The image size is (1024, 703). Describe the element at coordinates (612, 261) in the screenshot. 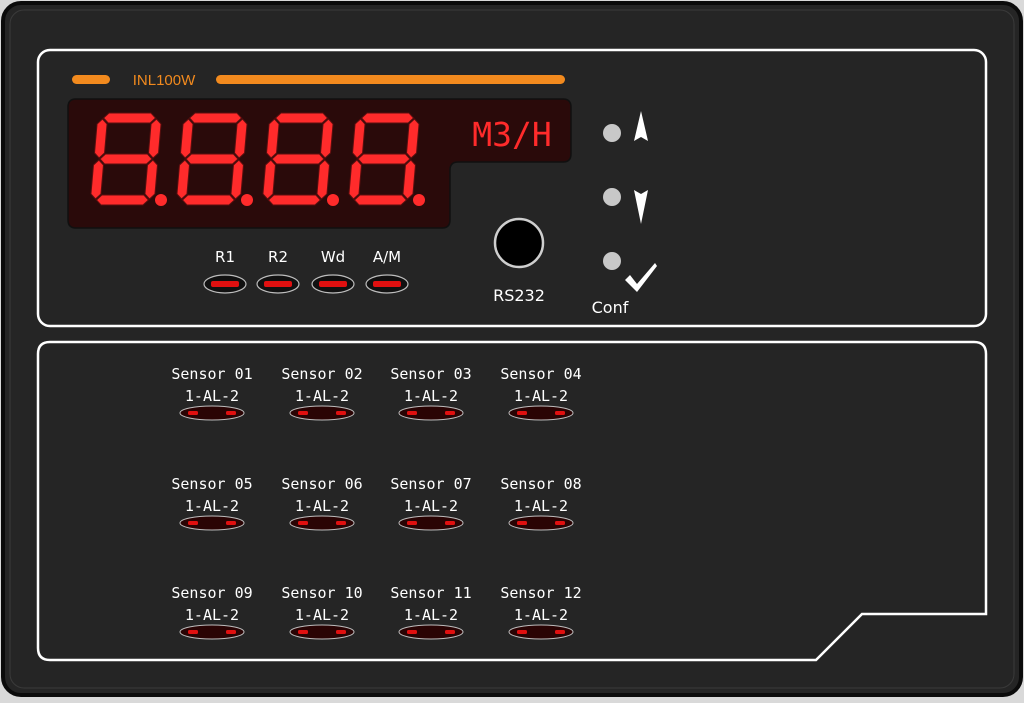

I see `confirm-button` at that location.